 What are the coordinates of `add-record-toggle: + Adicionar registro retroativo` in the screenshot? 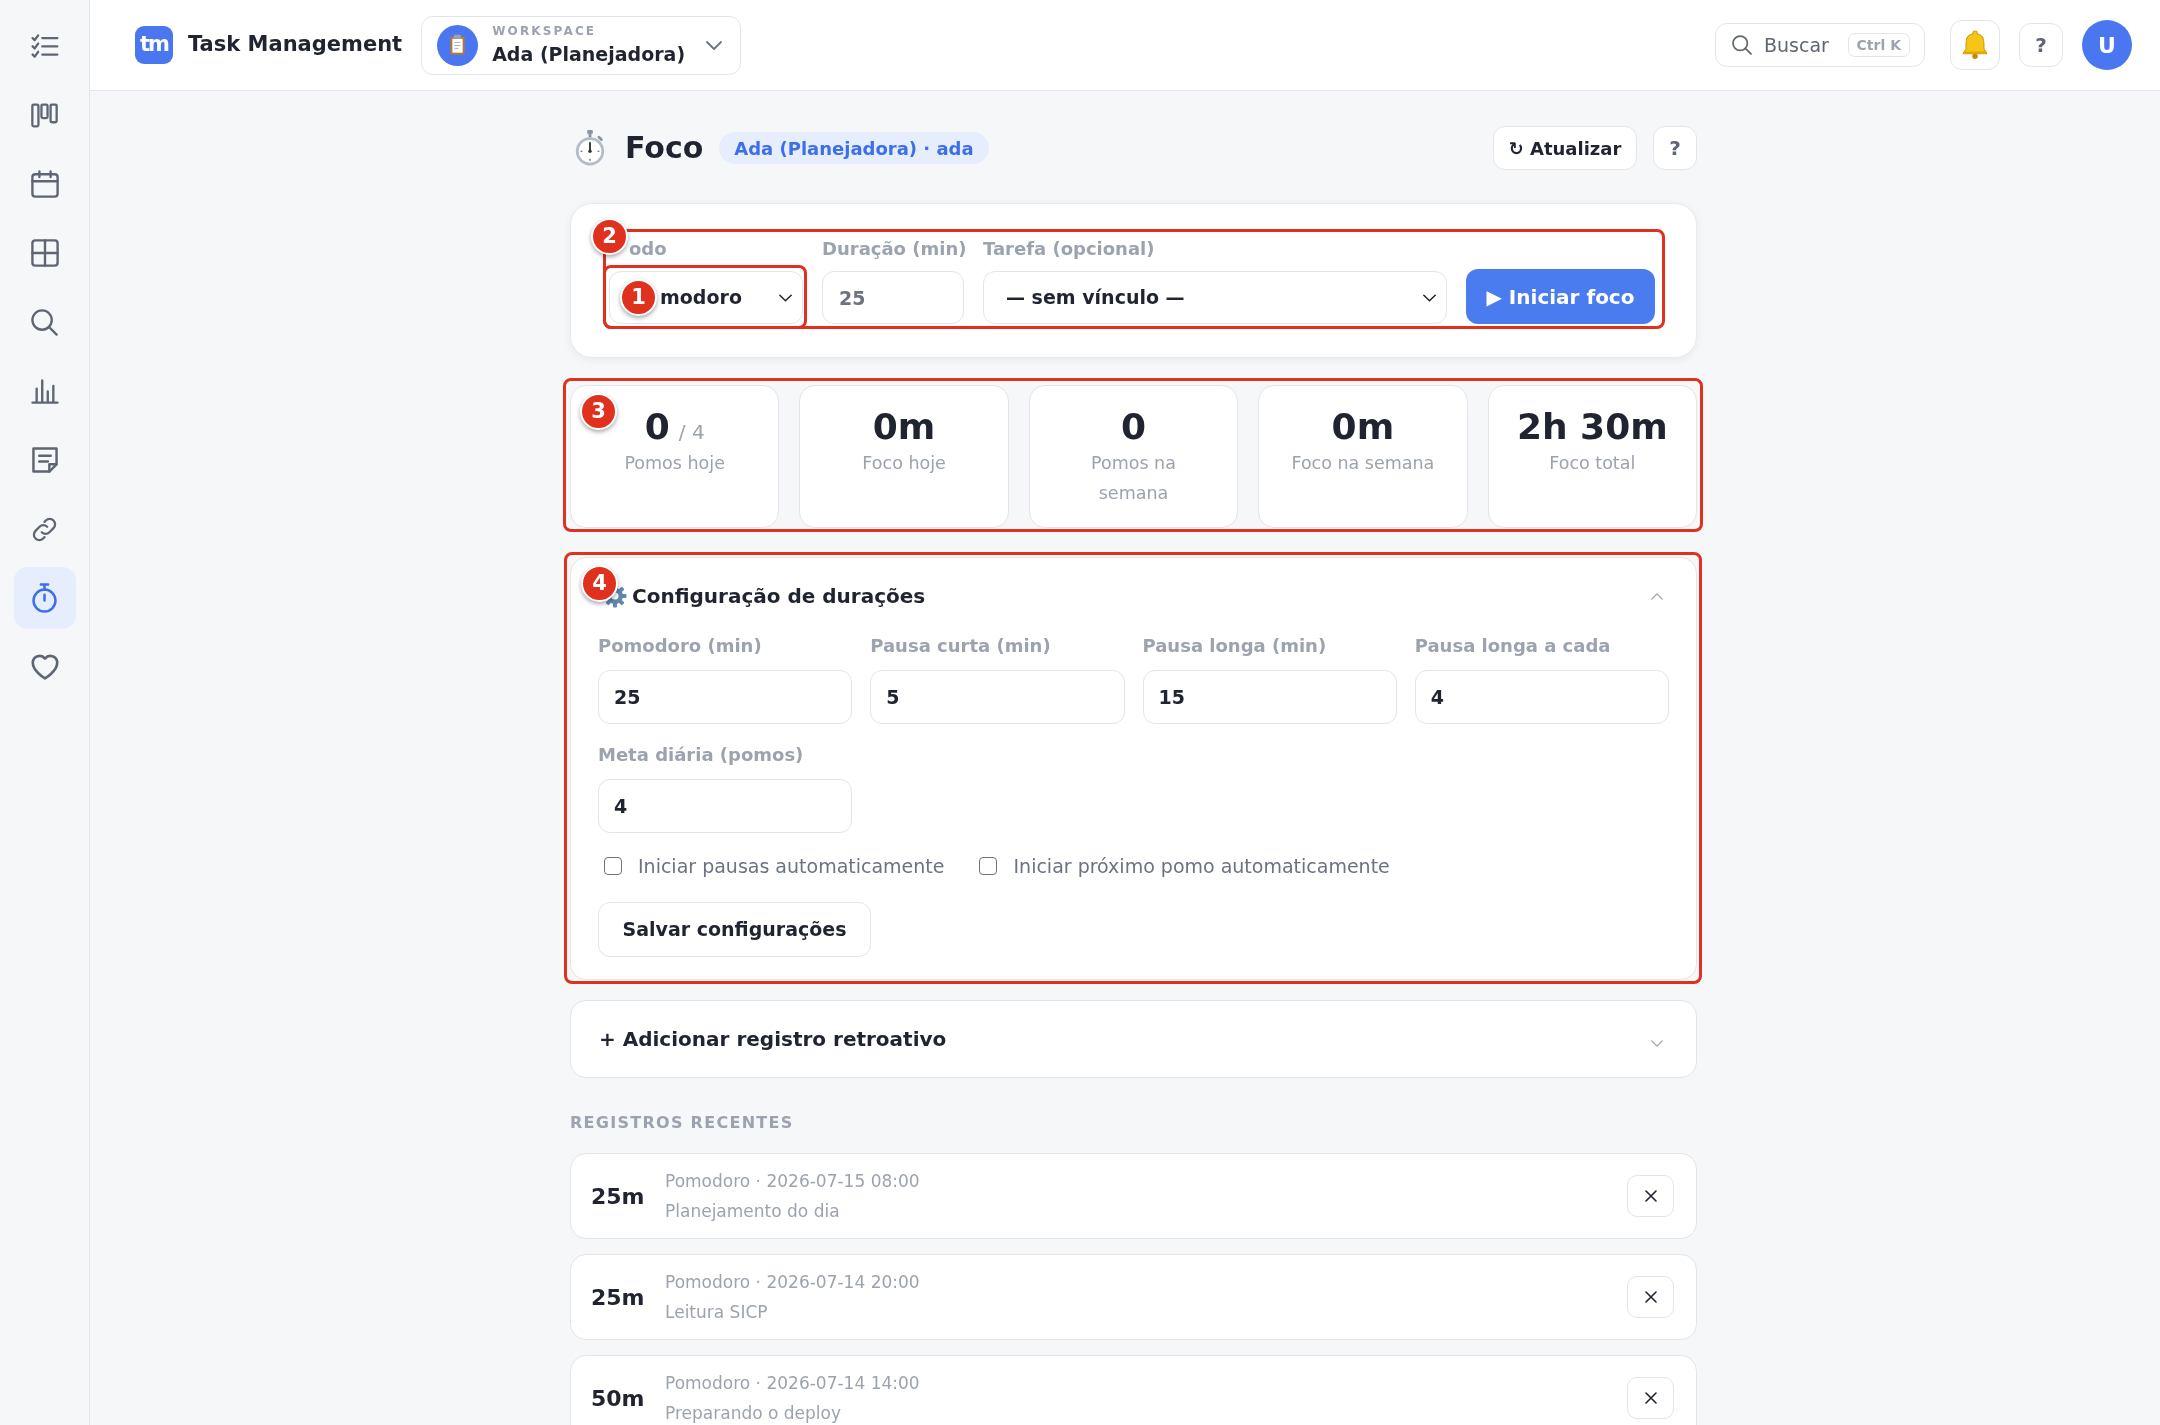 It's located at (1133, 1039).